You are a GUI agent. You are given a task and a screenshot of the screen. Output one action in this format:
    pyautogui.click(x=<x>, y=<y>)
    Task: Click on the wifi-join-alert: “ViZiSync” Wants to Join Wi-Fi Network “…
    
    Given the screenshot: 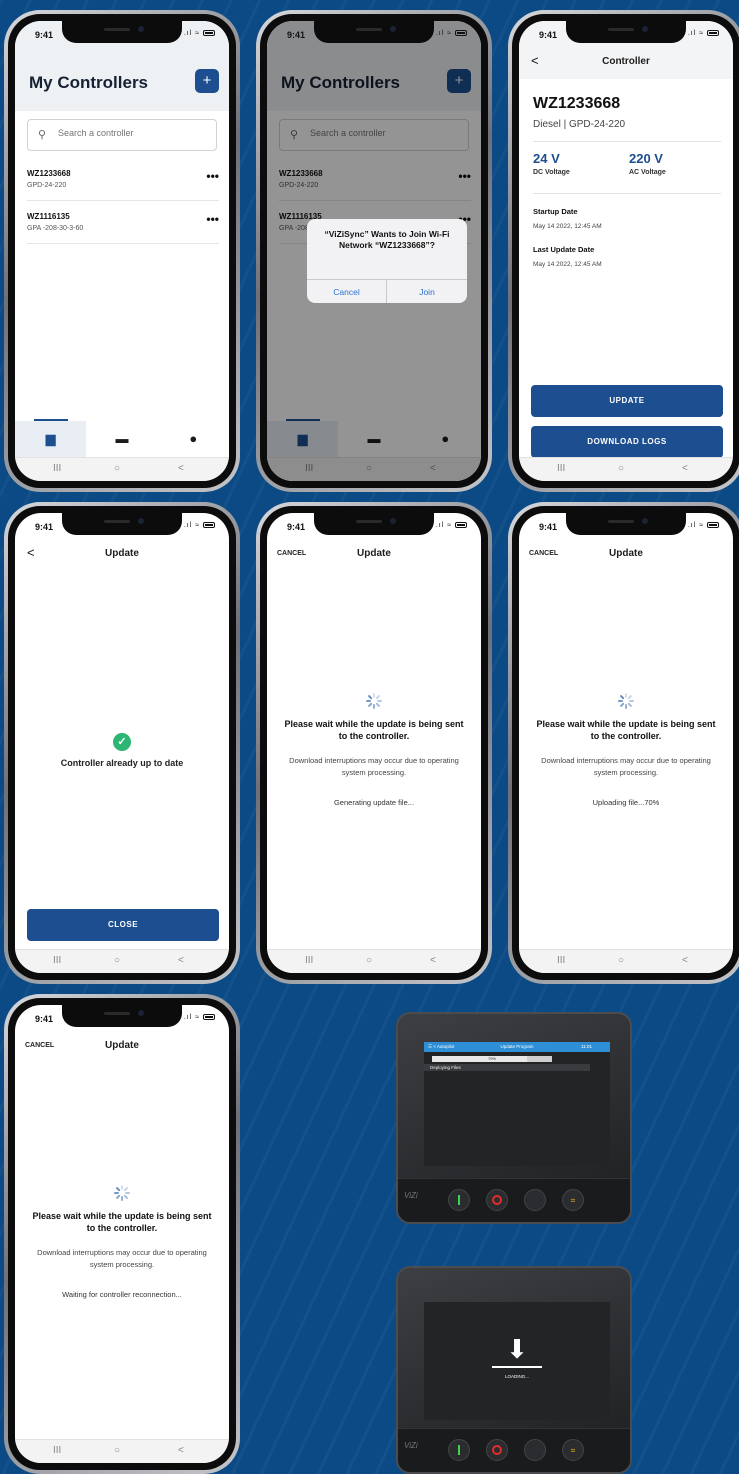 What is the action you would take?
    pyautogui.click(x=387, y=261)
    